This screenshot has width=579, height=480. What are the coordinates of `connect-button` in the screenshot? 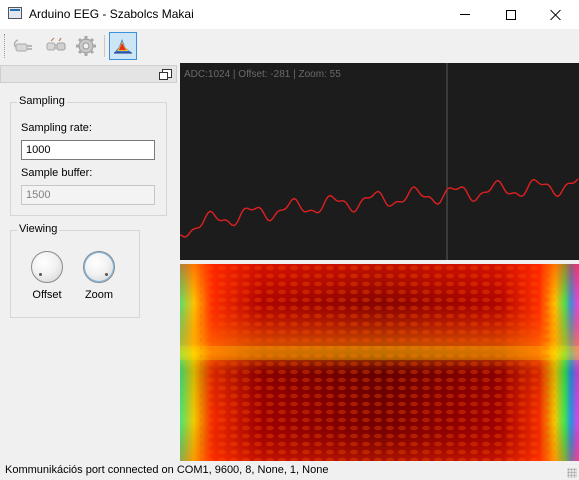 It's located at (24, 46).